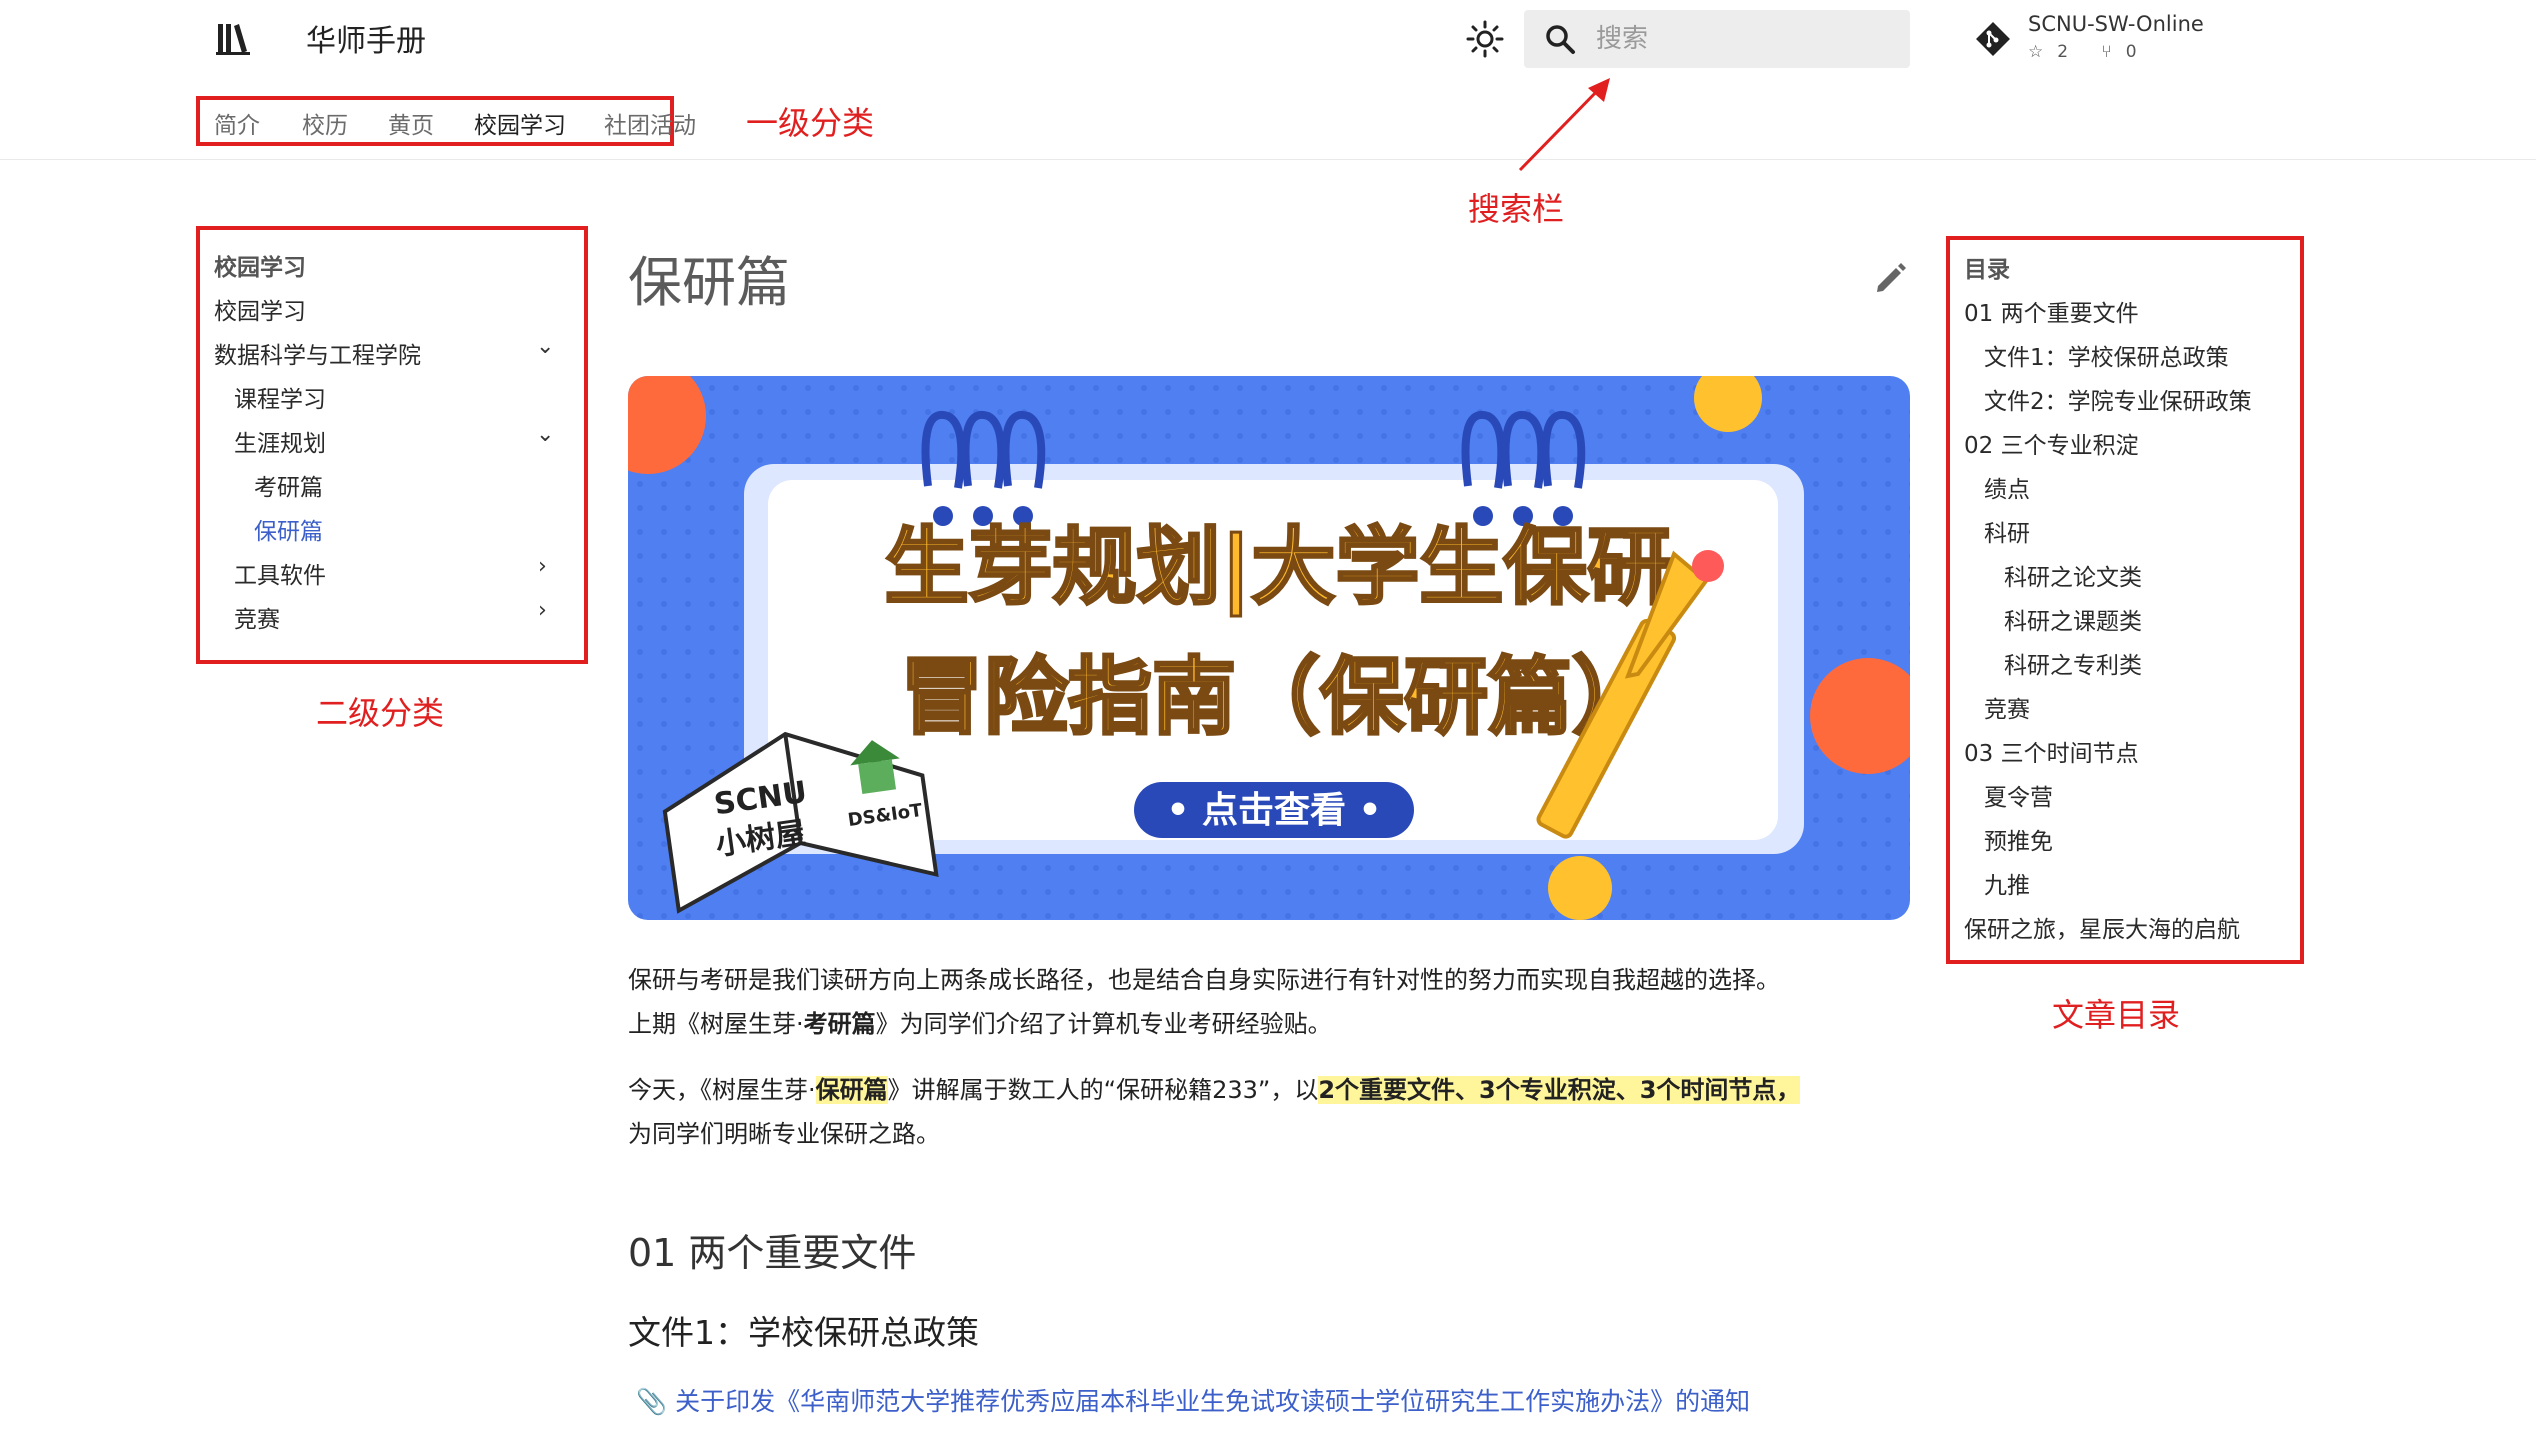  What do you see at coordinates (2118, 399) in the screenshot?
I see `toc-item: 文件2：学院专业保研政策` at bounding box center [2118, 399].